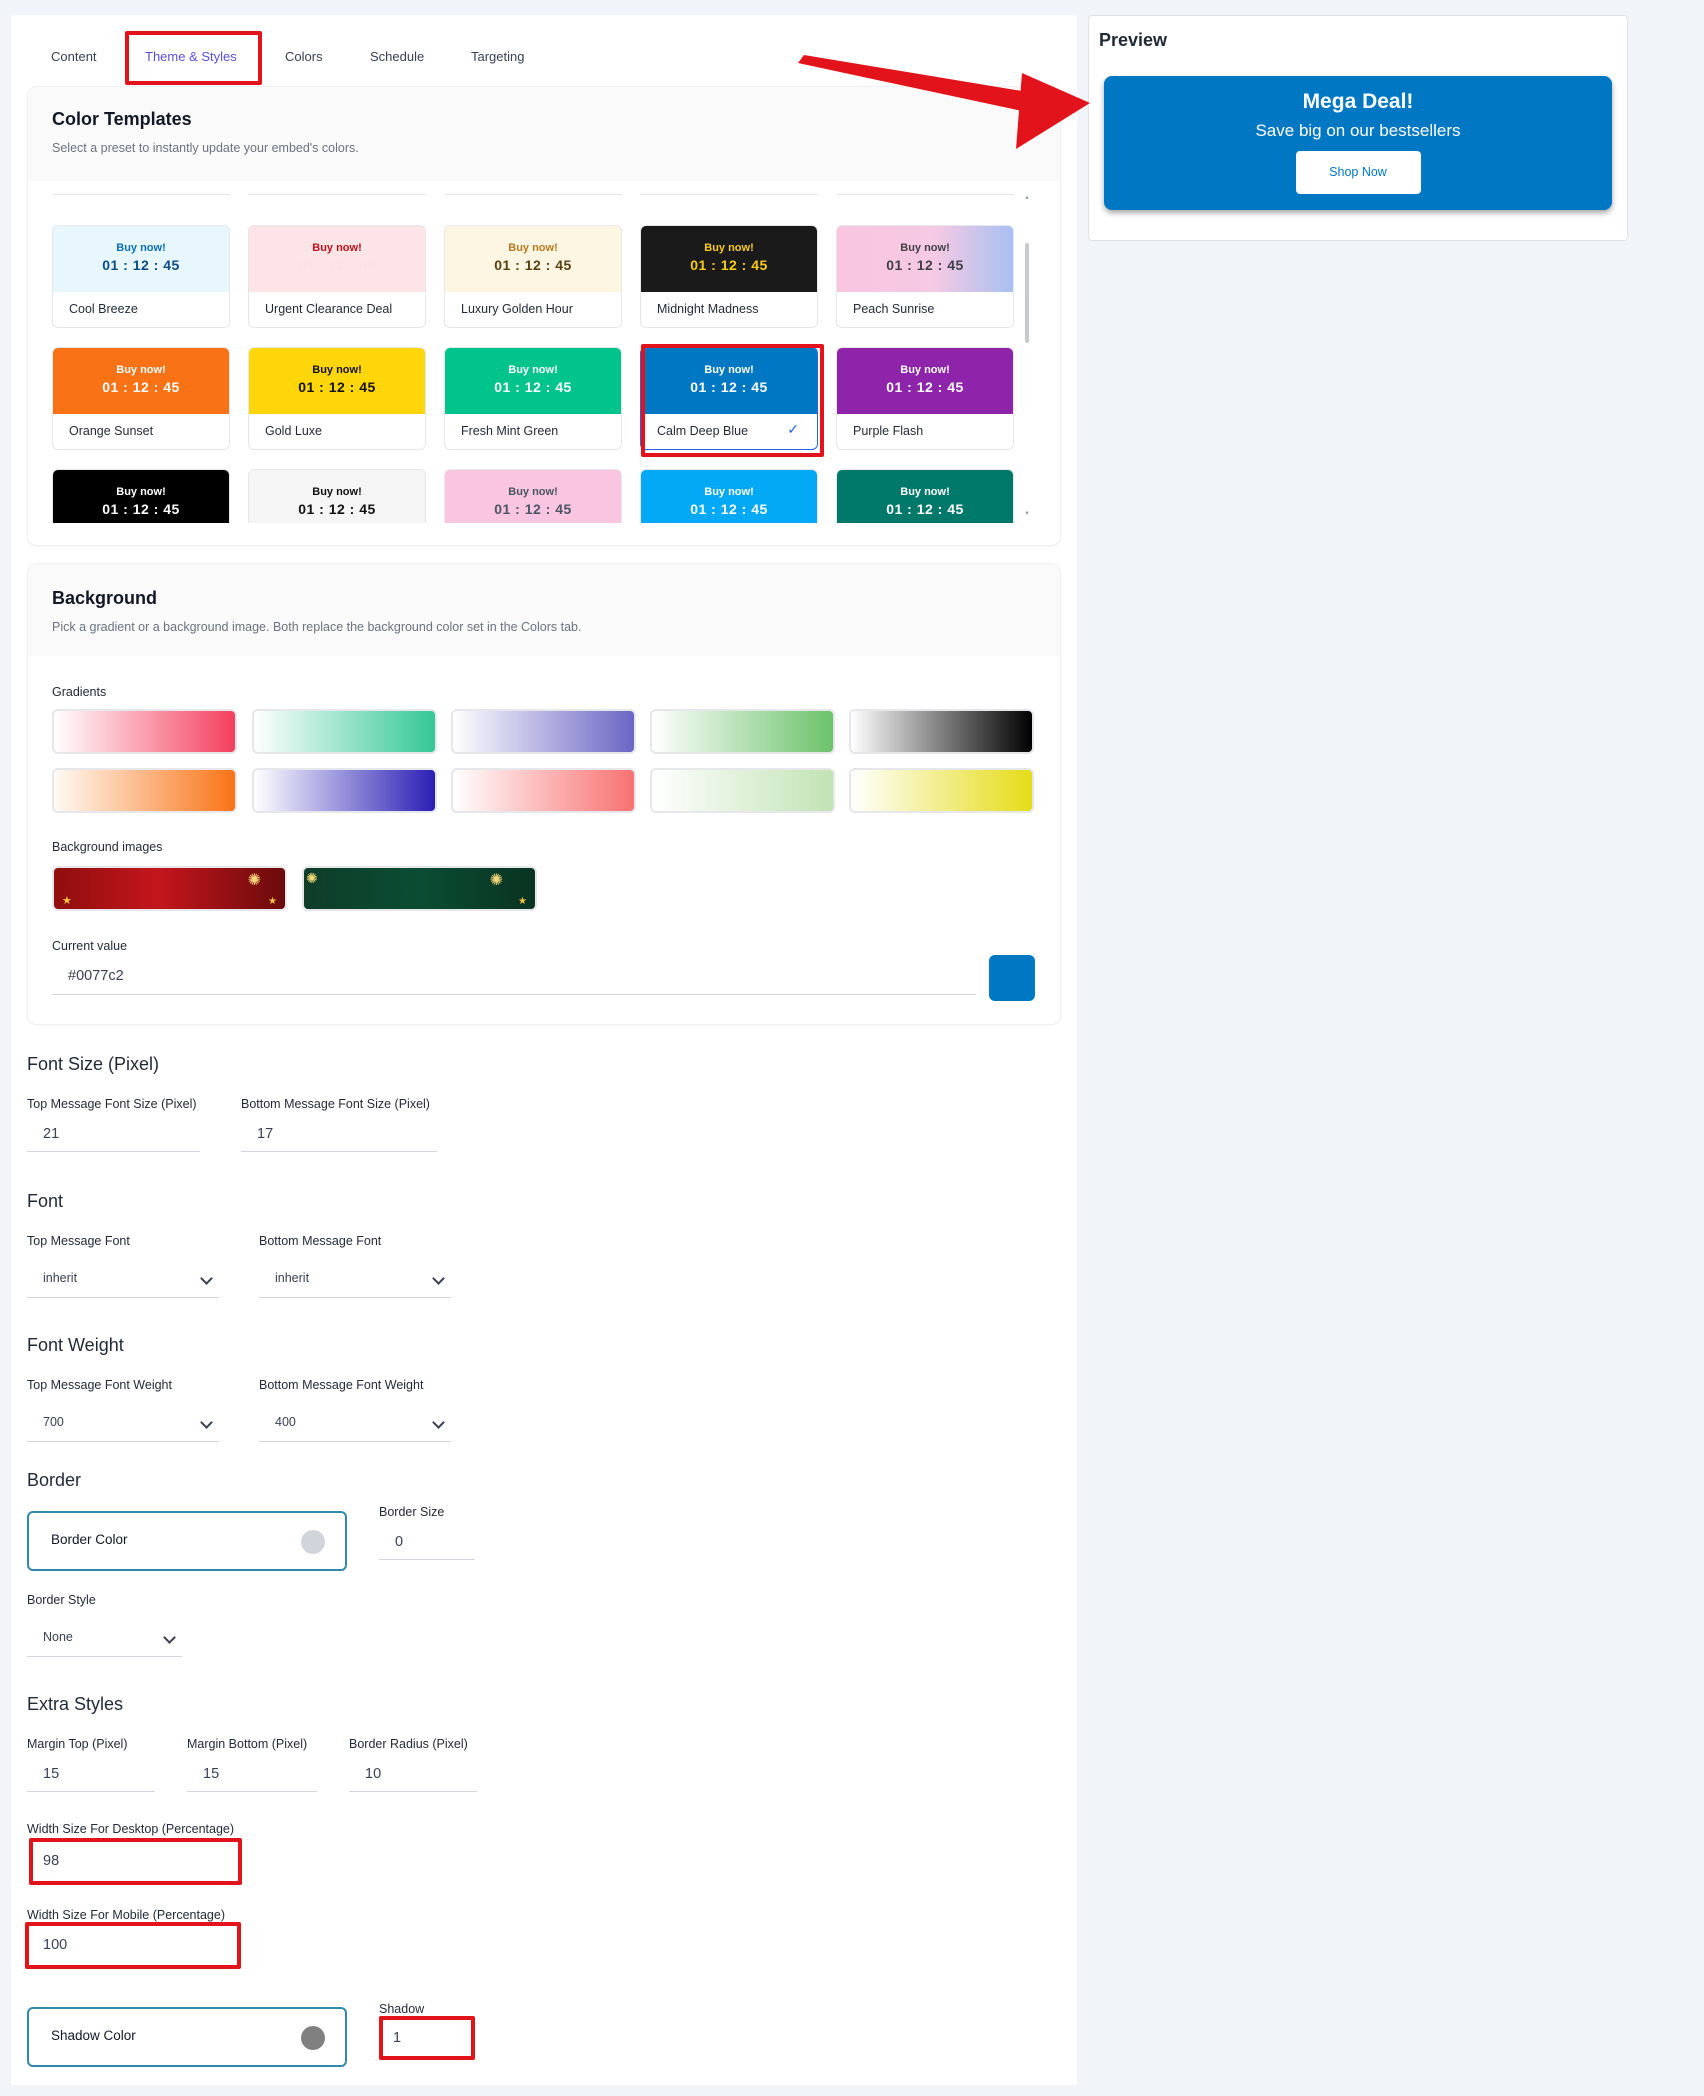 The image size is (1704, 2096). Describe the element at coordinates (510, 431) in the screenshot. I see `template-name: Fresh Mint Green` at that location.